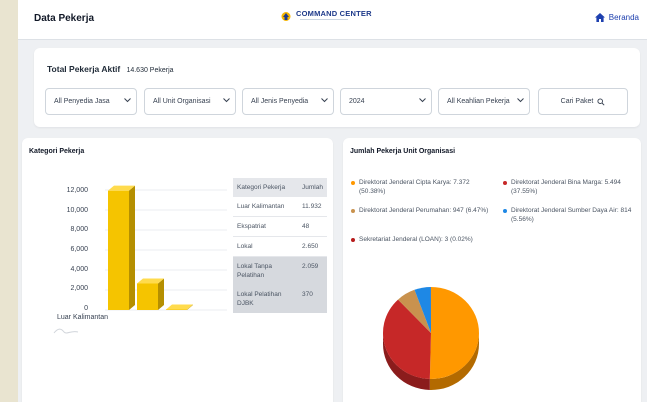 The height and width of the screenshot is (402, 647). What do you see at coordinates (312, 187) in the screenshot?
I see `table-header-count: Jumlah` at bounding box center [312, 187].